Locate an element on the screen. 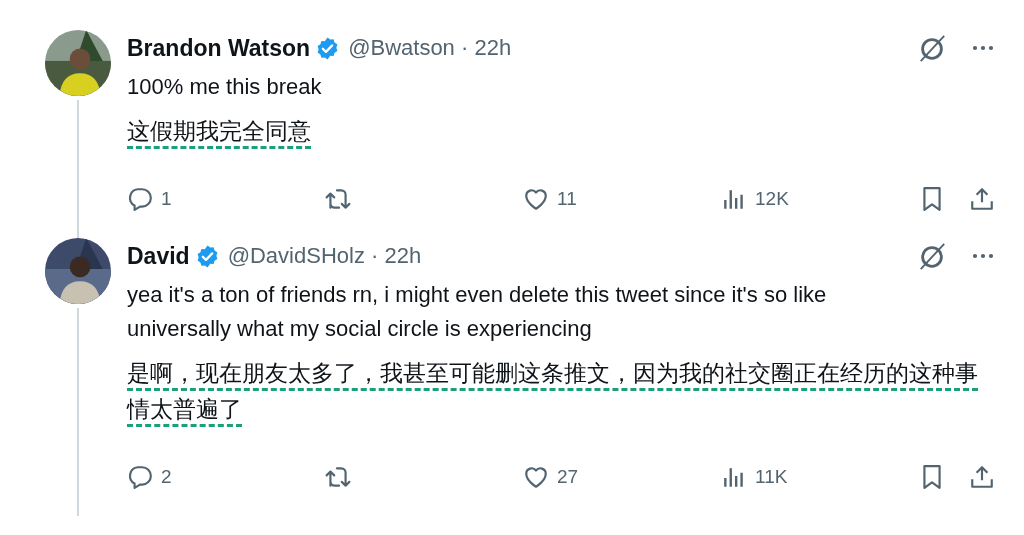 The image size is (1024, 535). view-count: 11K is located at coordinates (771, 477).